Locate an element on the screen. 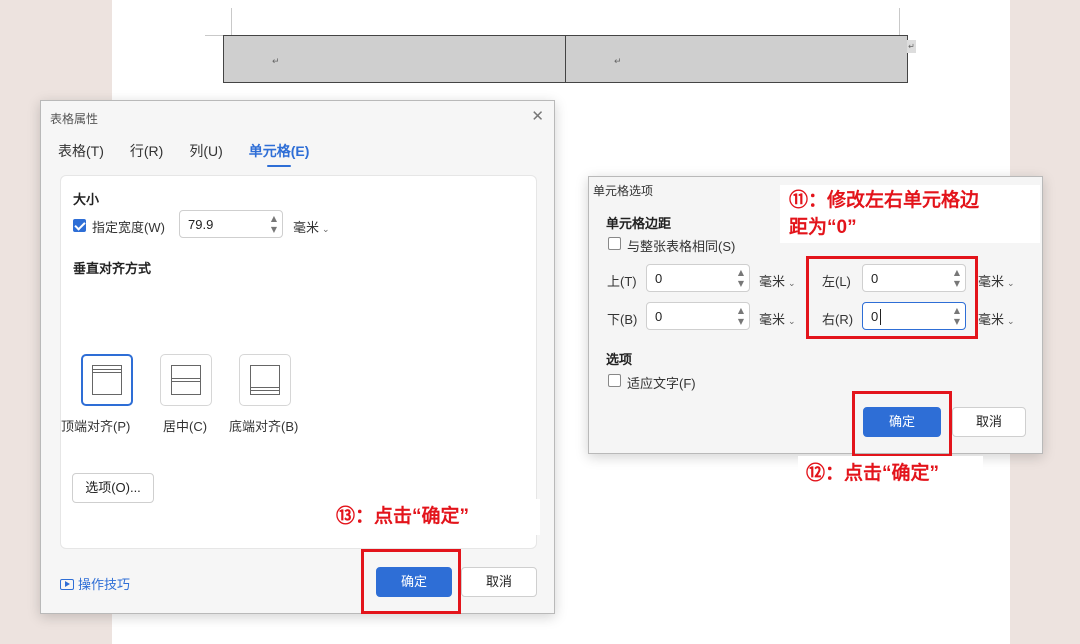 Image resolution: width=1080 pixels, height=644 pixels. align-top-button is located at coordinates (107, 380).